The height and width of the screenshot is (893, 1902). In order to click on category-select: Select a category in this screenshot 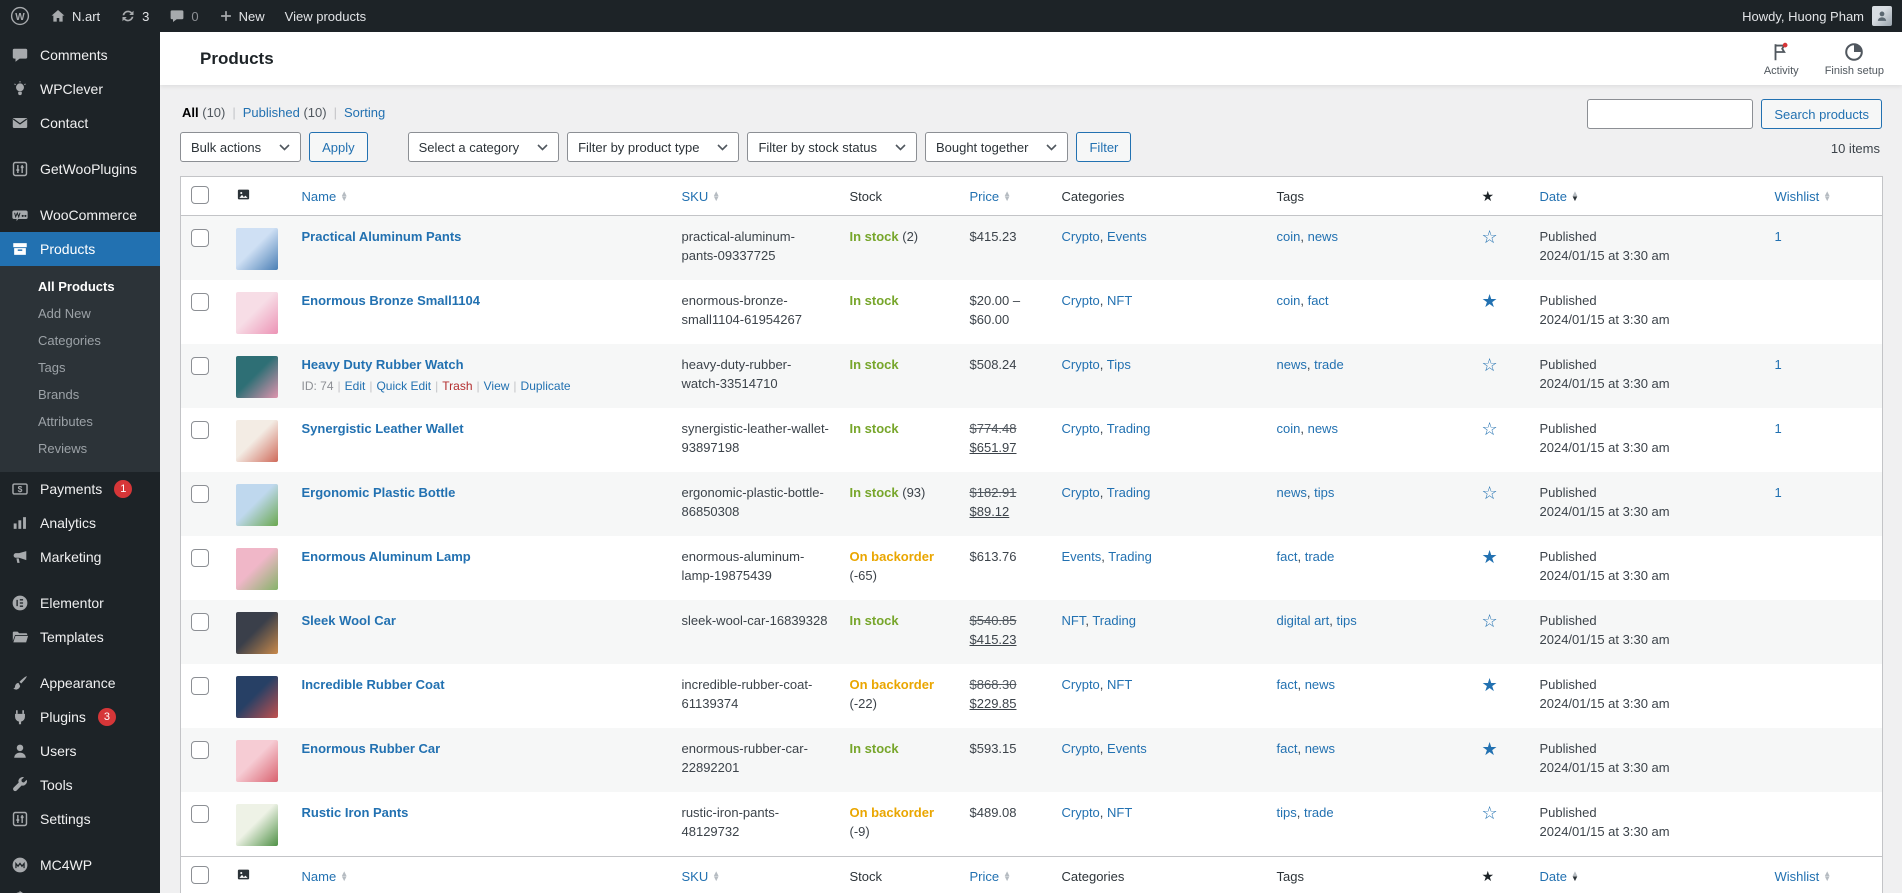, I will do `click(483, 147)`.